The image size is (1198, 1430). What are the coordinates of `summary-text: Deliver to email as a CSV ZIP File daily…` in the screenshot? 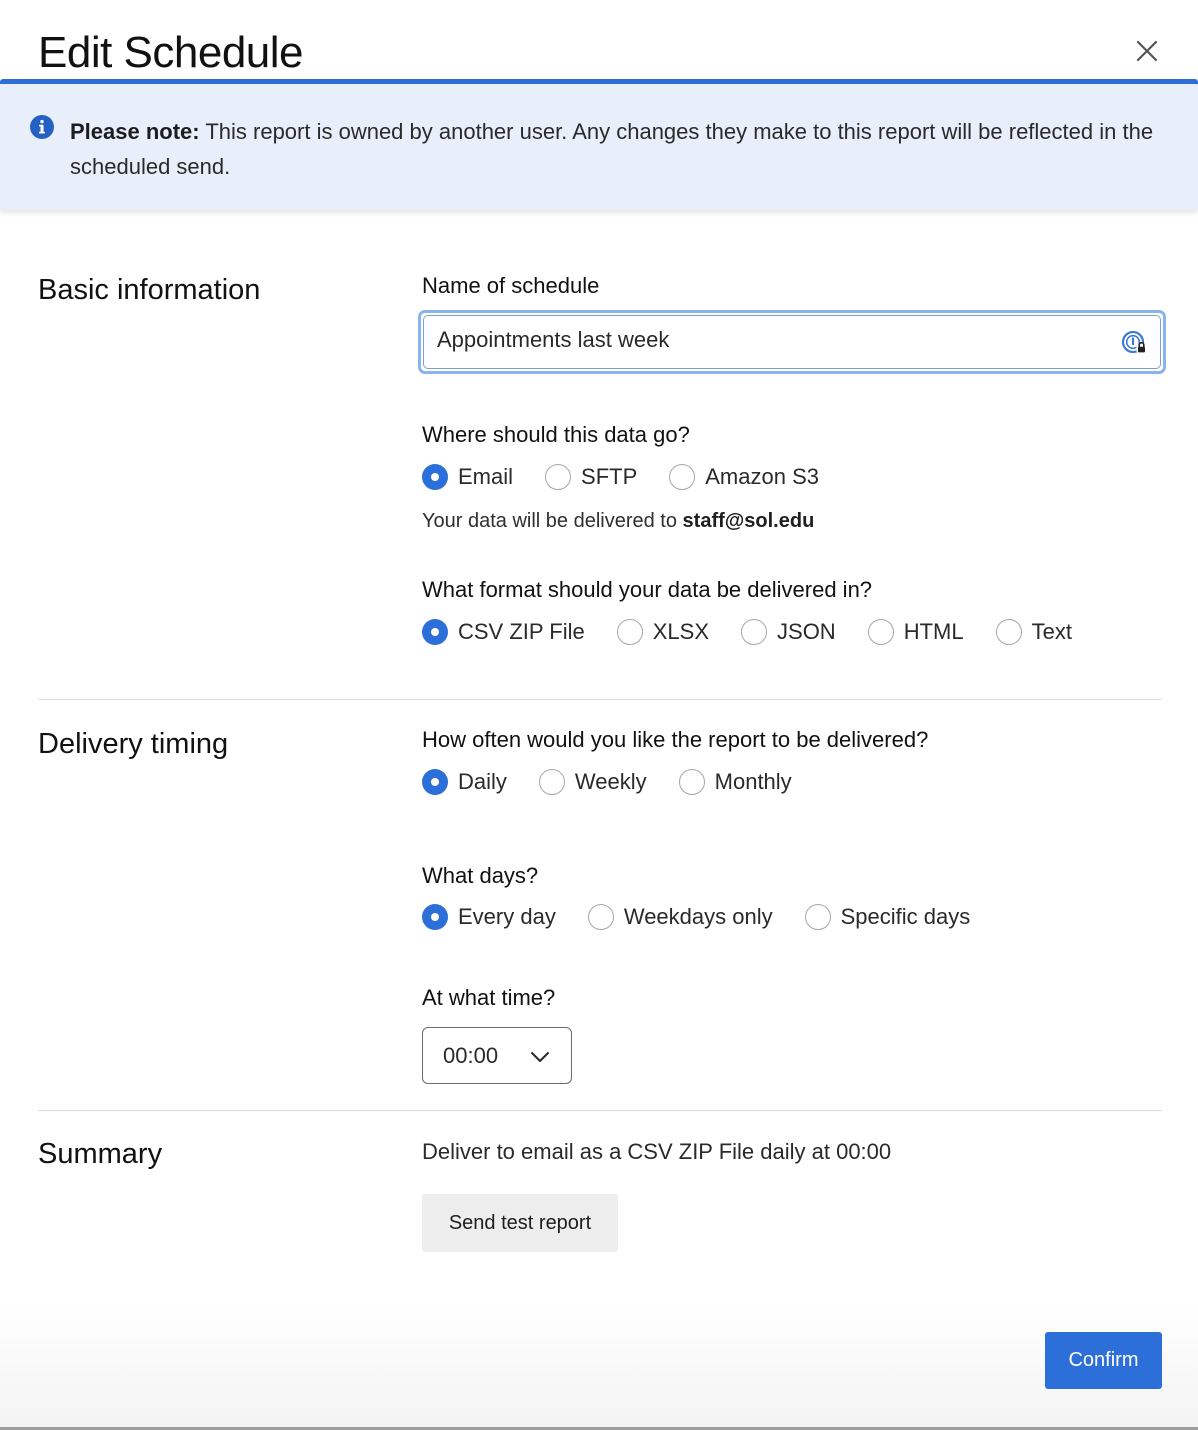 It's located at (657, 1151).